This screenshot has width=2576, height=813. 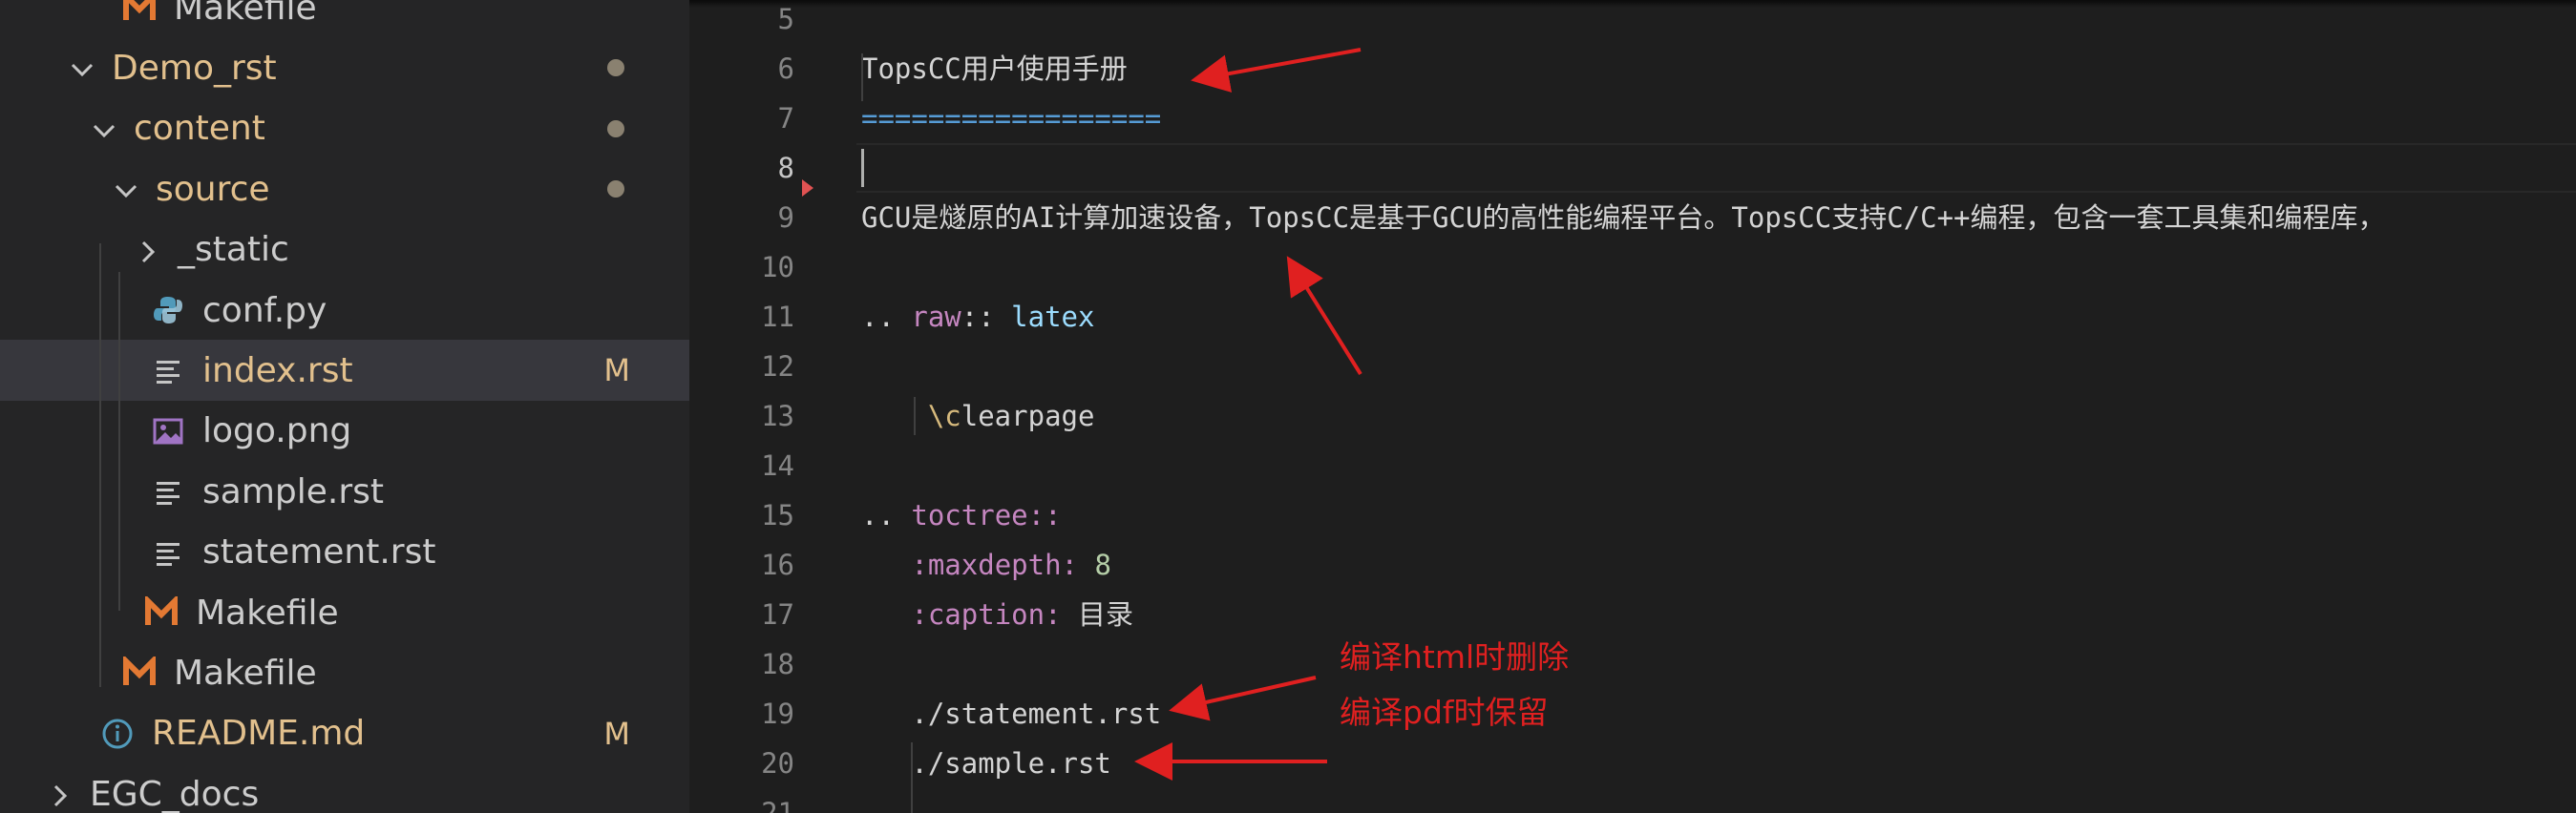 What do you see at coordinates (259, 734) in the screenshot?
I see `tree-item-label: README.md` at bounding box center [259, 734].